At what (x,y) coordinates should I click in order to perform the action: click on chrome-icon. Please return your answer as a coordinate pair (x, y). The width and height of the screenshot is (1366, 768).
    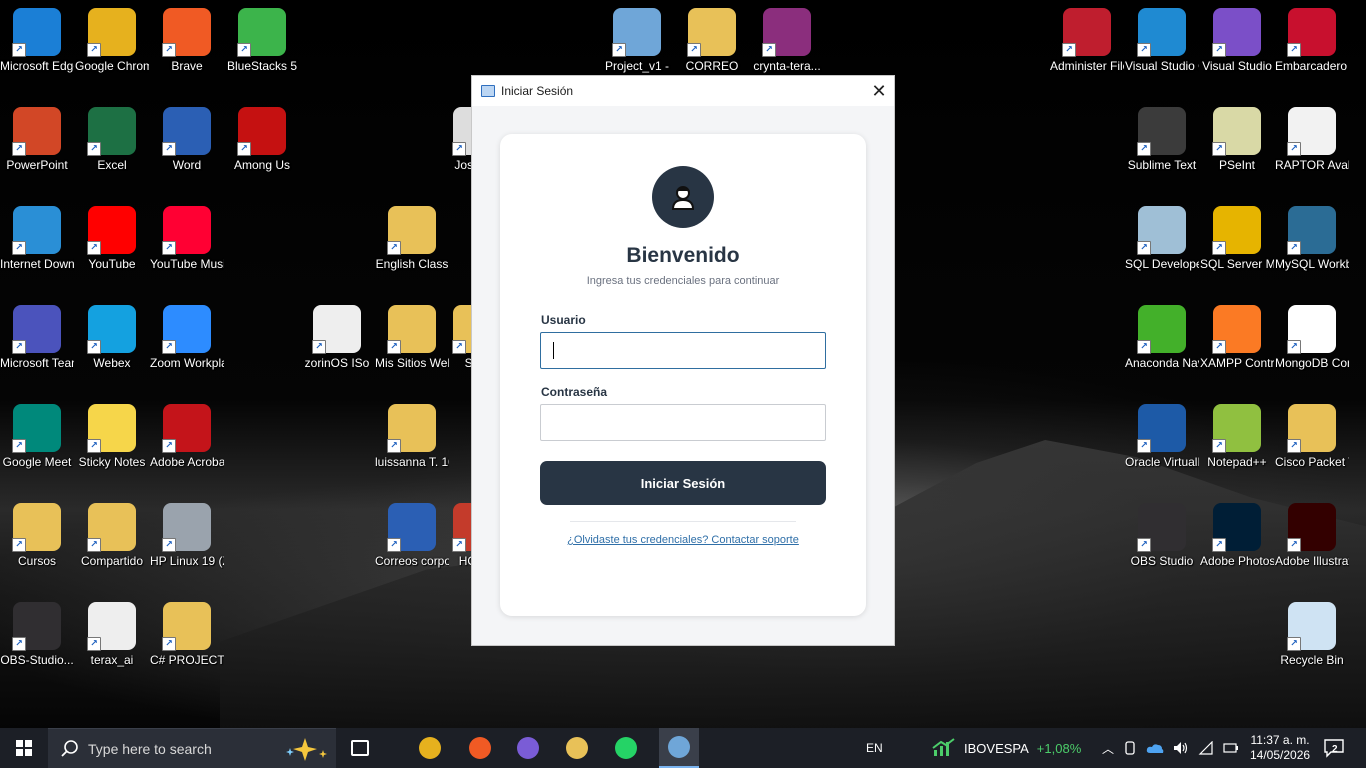
    Looking at the image, I should click on (430, 748).